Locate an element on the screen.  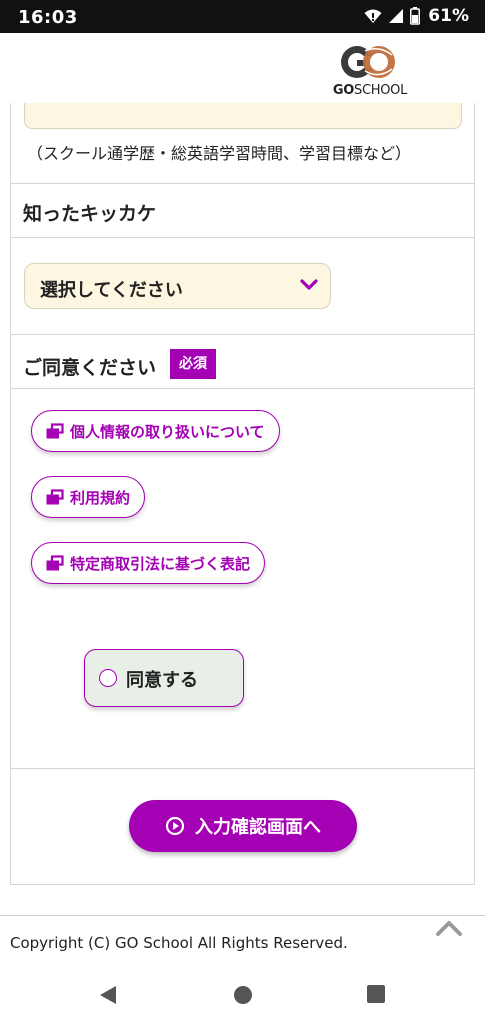
commercial-transactions-link: 特定商取引法に基づく表記 is located at coordinates (148, 563).